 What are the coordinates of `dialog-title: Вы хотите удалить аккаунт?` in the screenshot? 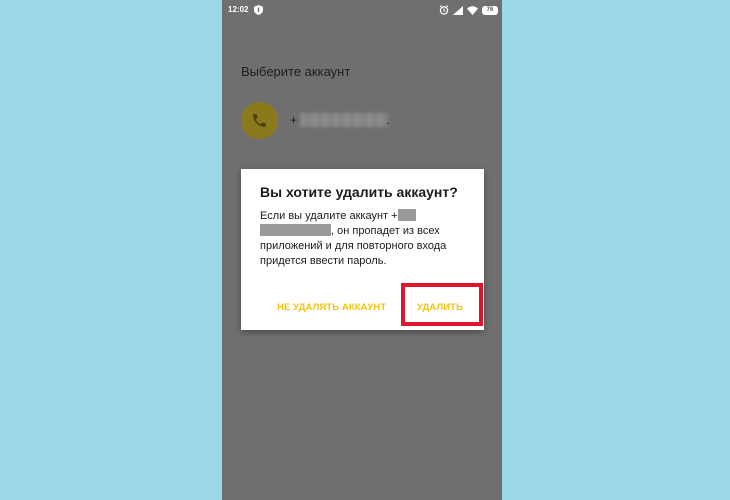 It's located at (359, 192).